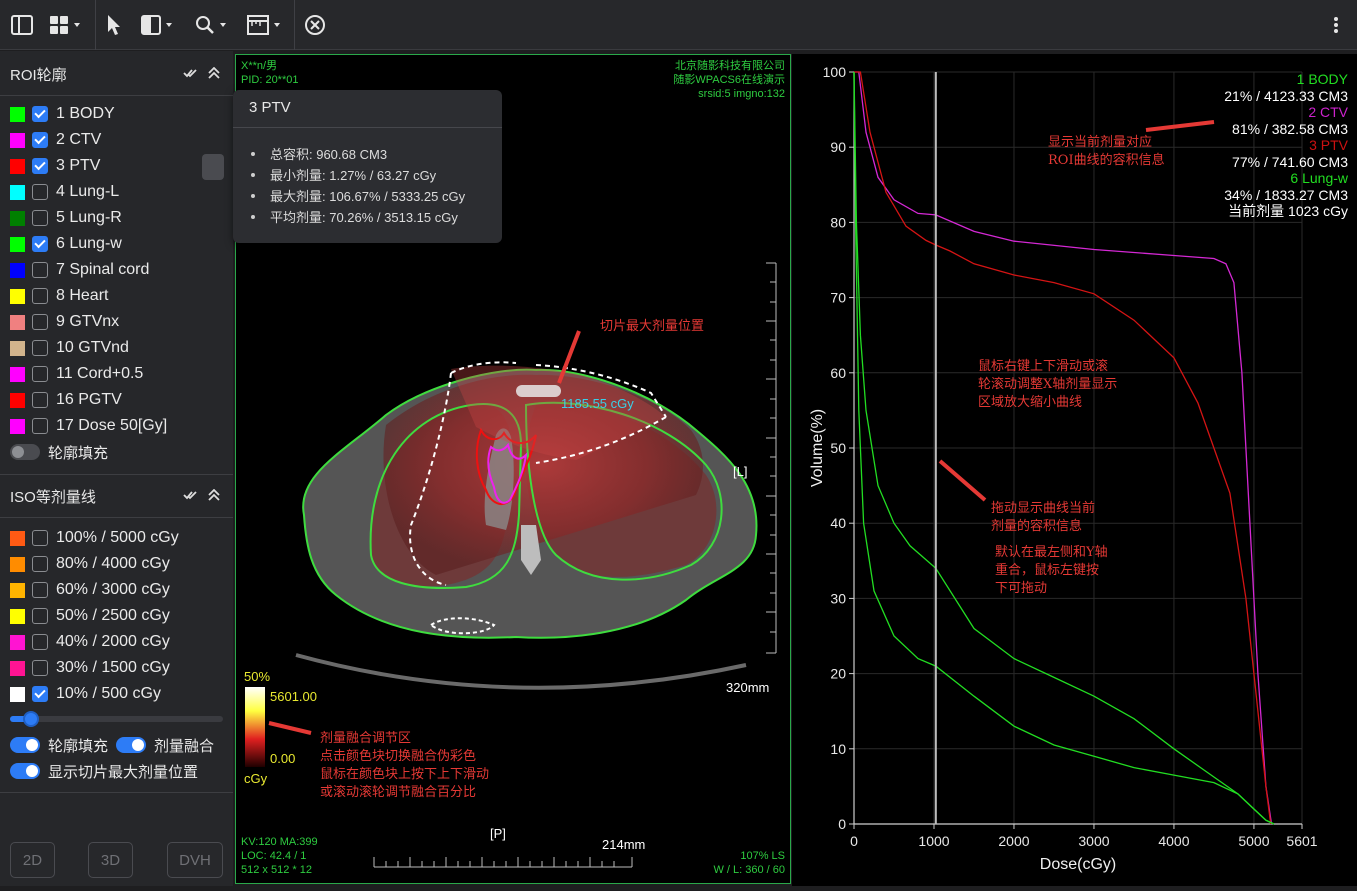 This screenshot has height=891, width=1357. Describe the element at coordinates (55, 140) in the screenshot. I see `roi-item: 2 CTV` at that location.